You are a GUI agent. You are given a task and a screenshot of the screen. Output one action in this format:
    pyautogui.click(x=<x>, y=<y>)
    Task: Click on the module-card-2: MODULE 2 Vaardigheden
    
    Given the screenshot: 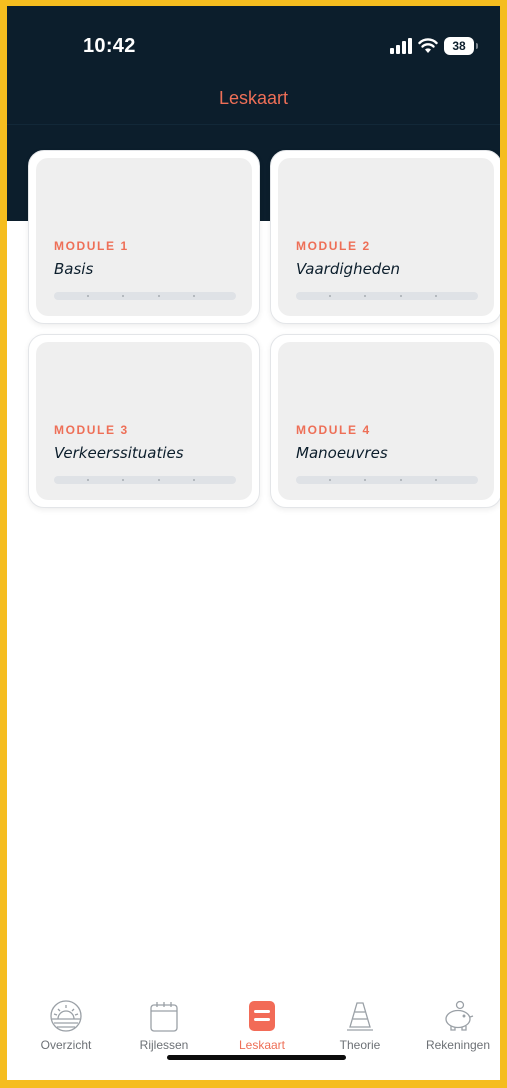 What is the action you would take?
    pyautogui.click(x=385, y=237)
    